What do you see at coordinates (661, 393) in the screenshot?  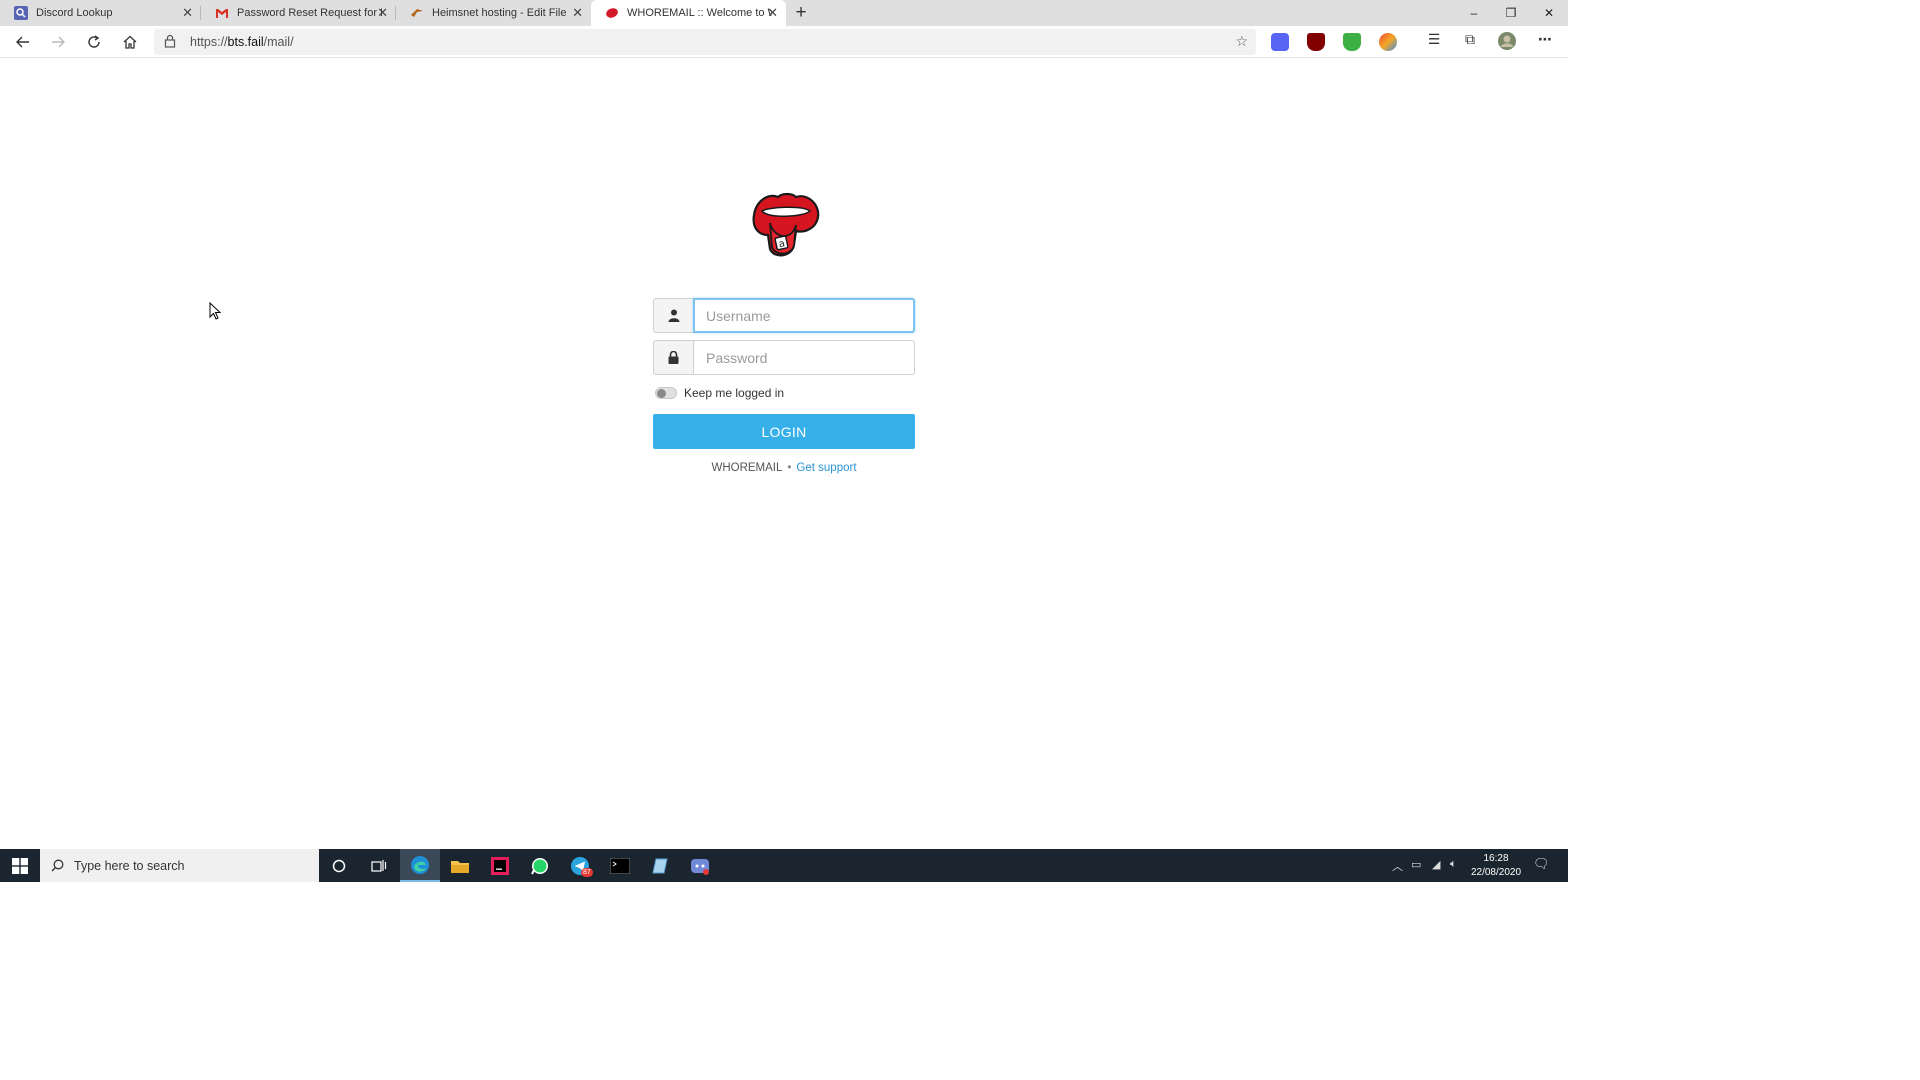 I see `toggle-knob` at bounding box center [661, 393].